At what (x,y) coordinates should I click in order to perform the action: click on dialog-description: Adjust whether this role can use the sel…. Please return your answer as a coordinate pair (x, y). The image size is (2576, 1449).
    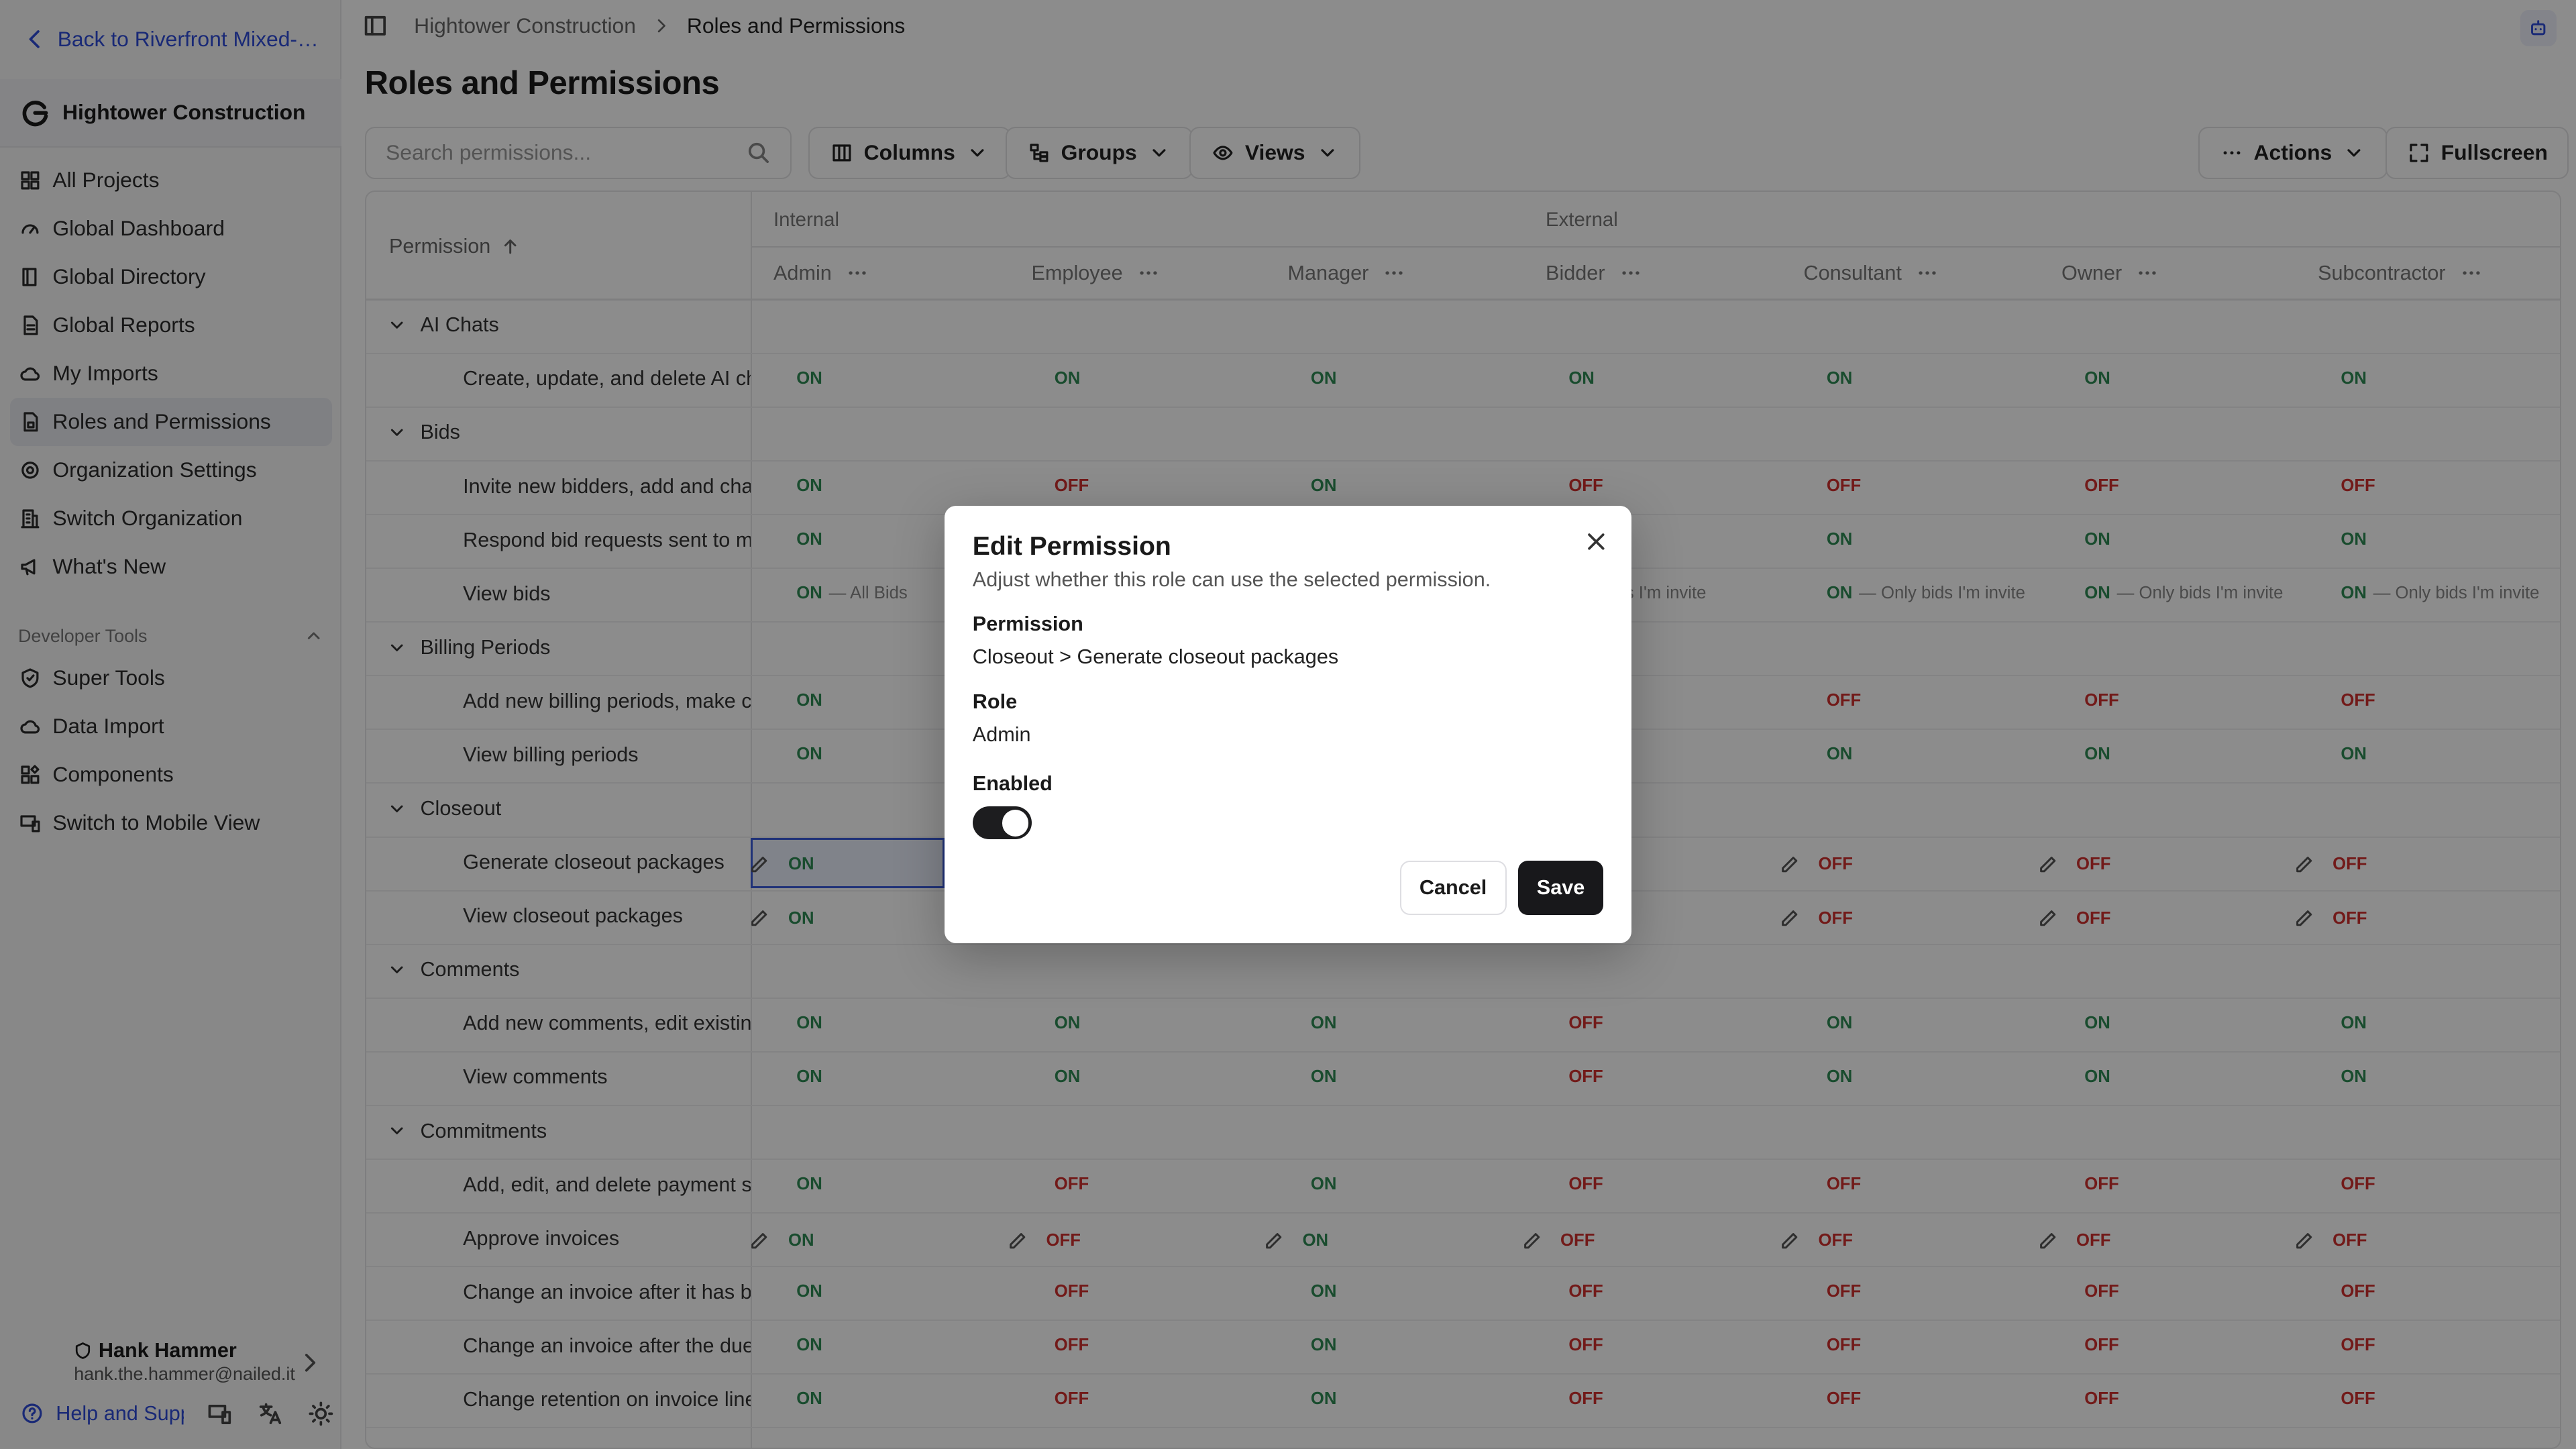
    Looking at the image, I should click on (1231, 580).